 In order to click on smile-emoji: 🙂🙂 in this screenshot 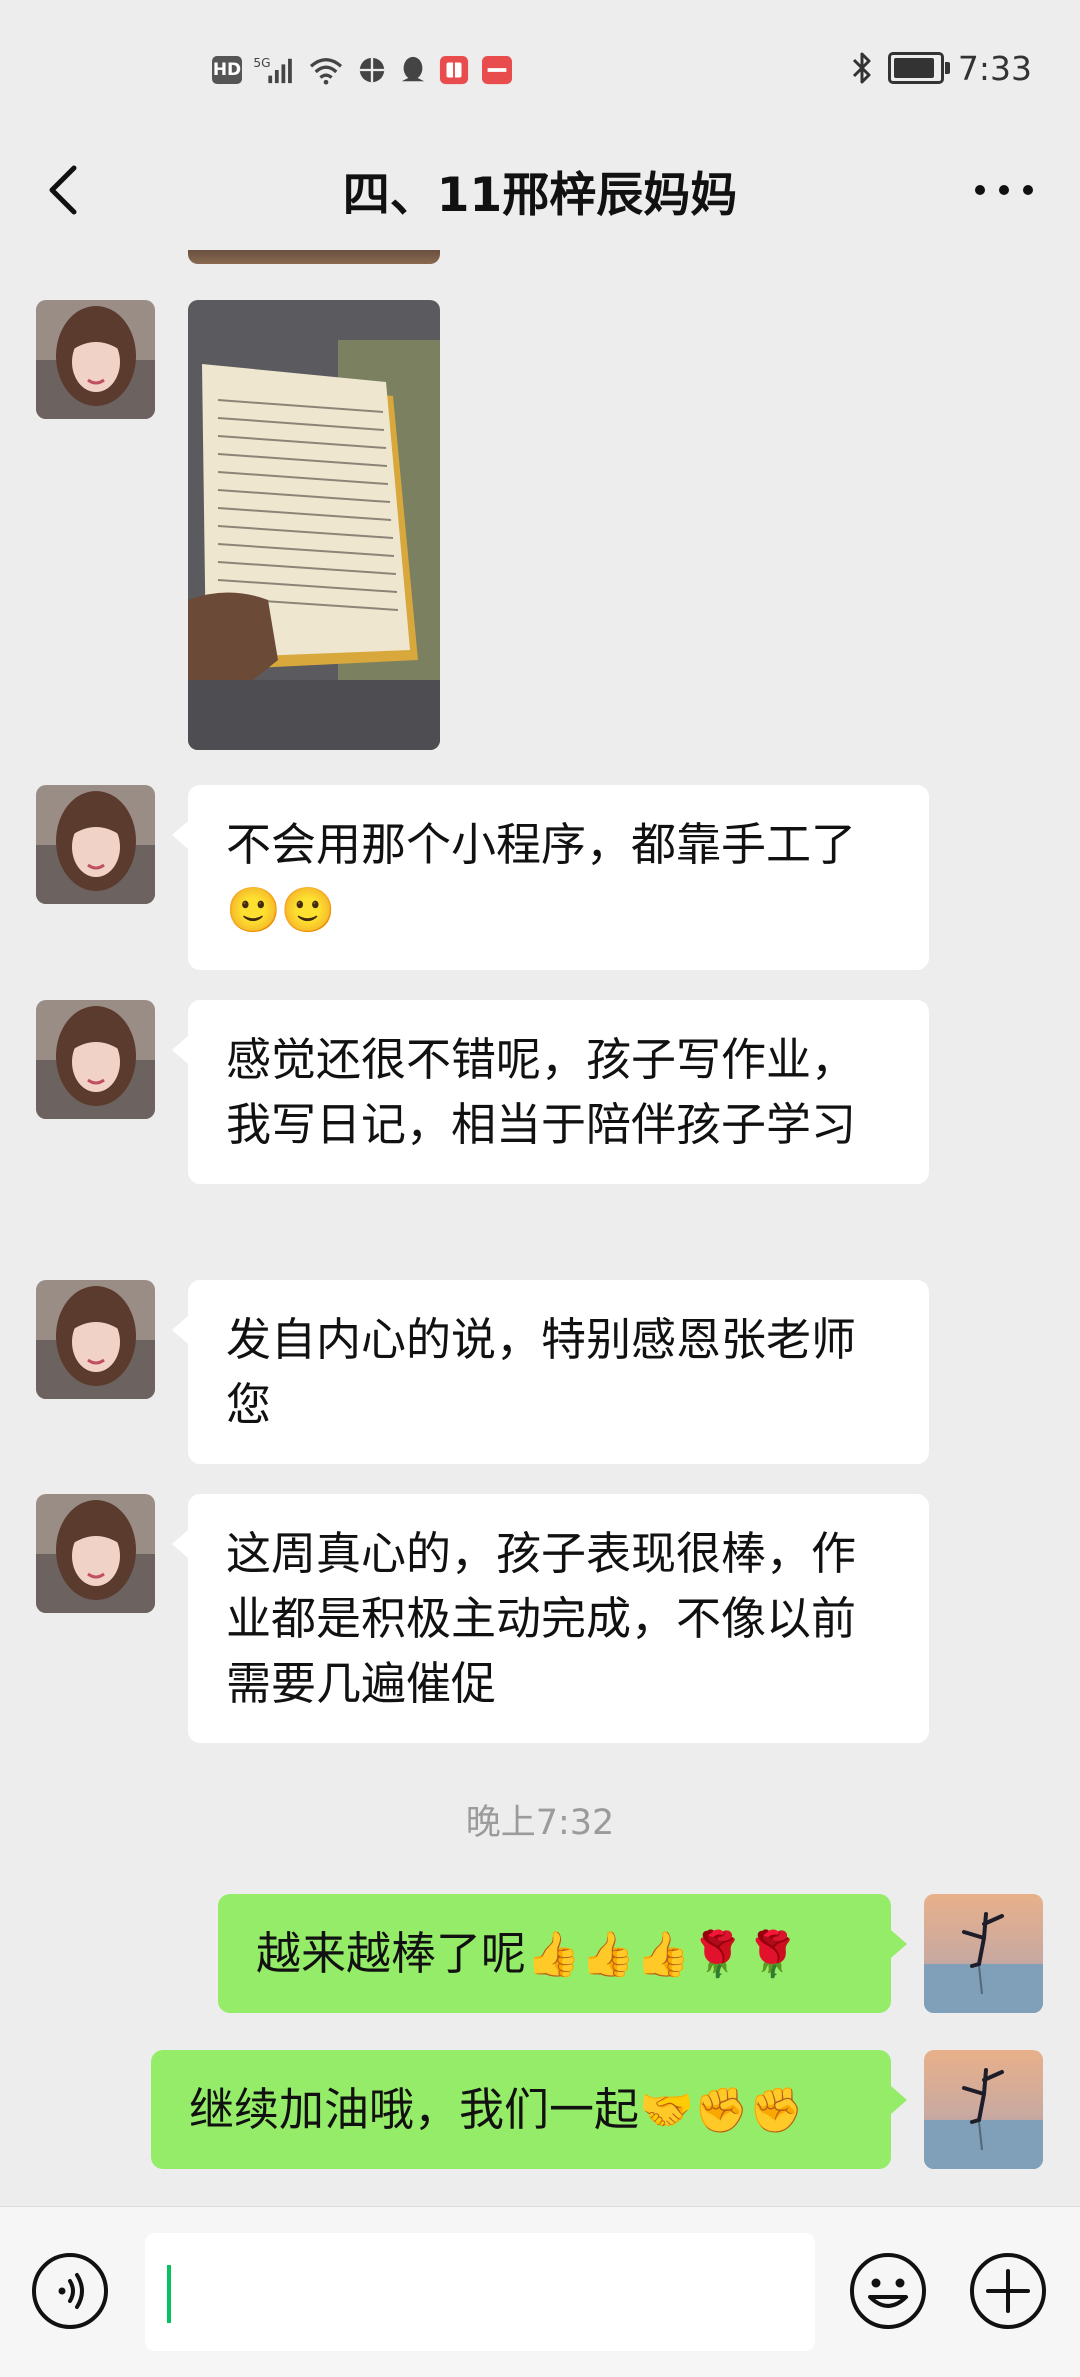, I will do `click(281, 910)`.